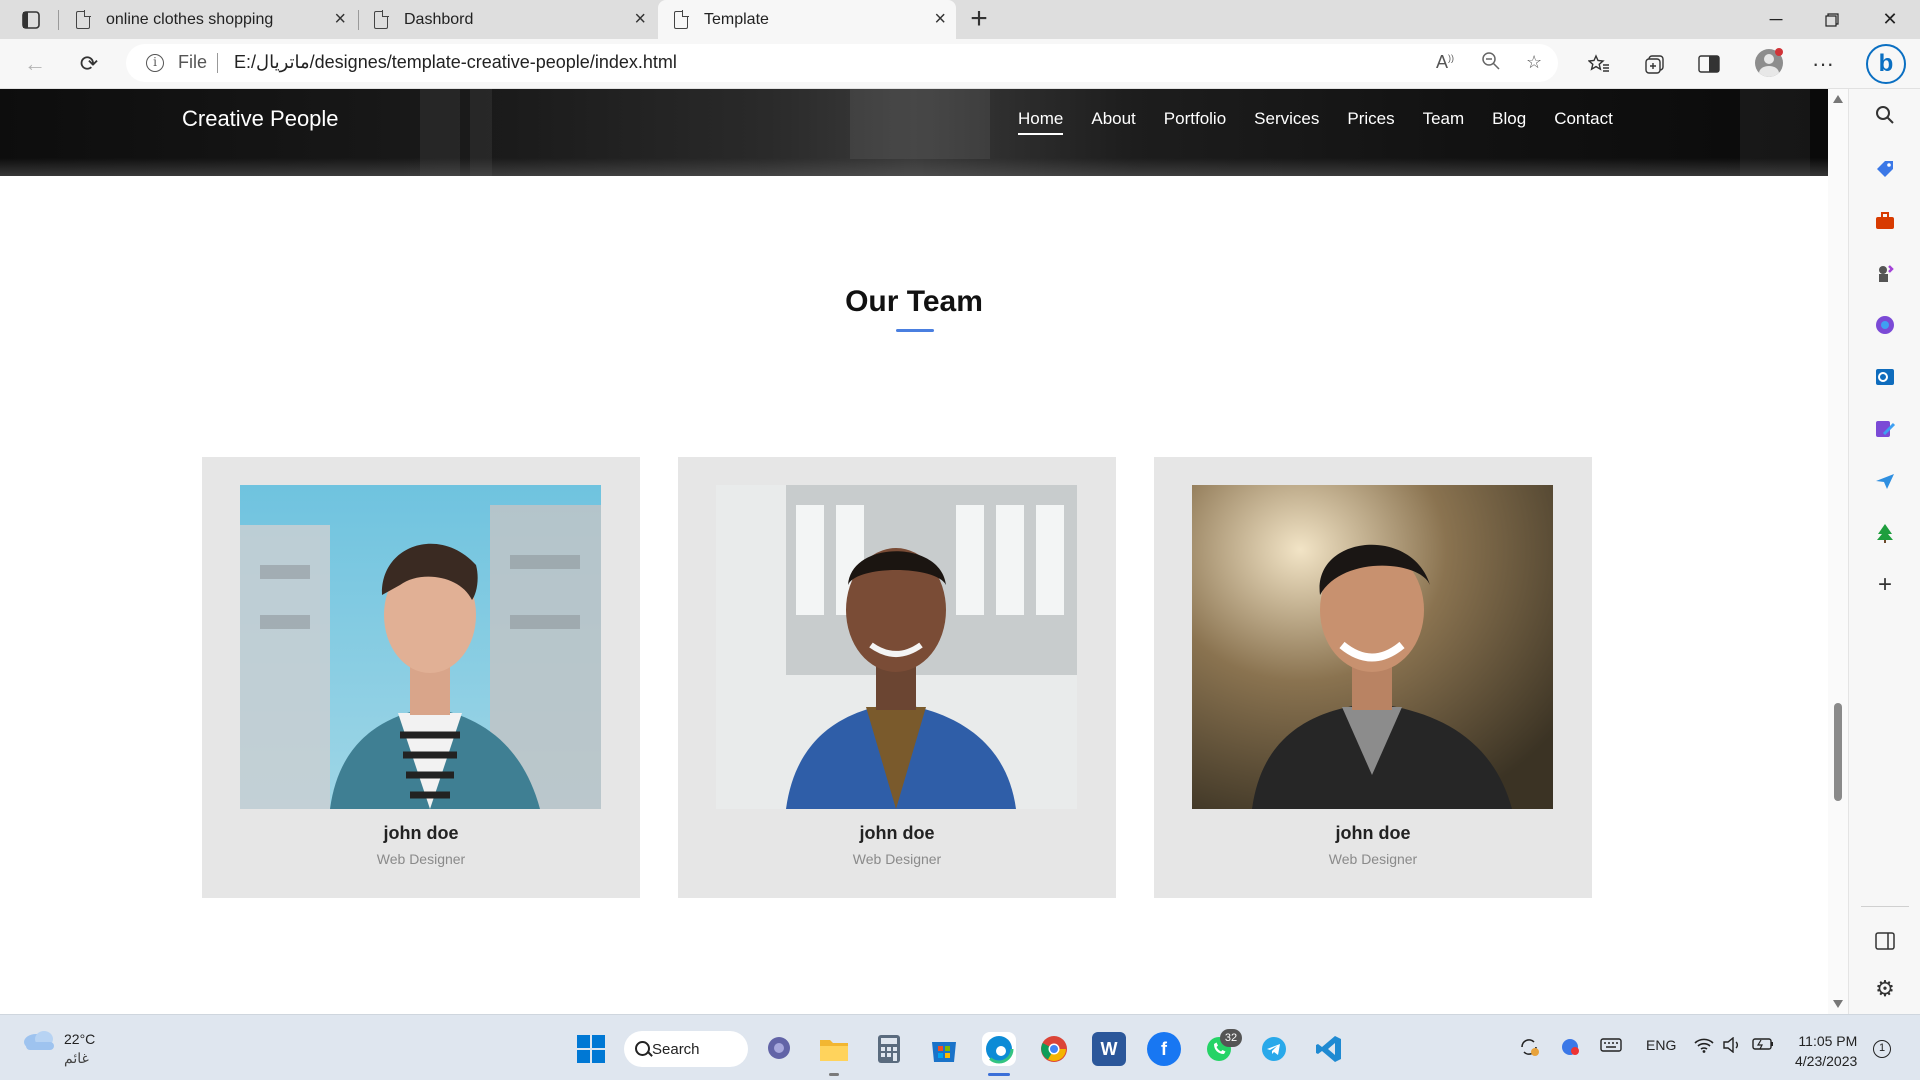 Image resolution: width=1920 pixels, height=1080 pixels. What do you see at coordinates (1529, 1048) in the screenshot?
I see `sync-icon` at bounding box center [1529, 1048].